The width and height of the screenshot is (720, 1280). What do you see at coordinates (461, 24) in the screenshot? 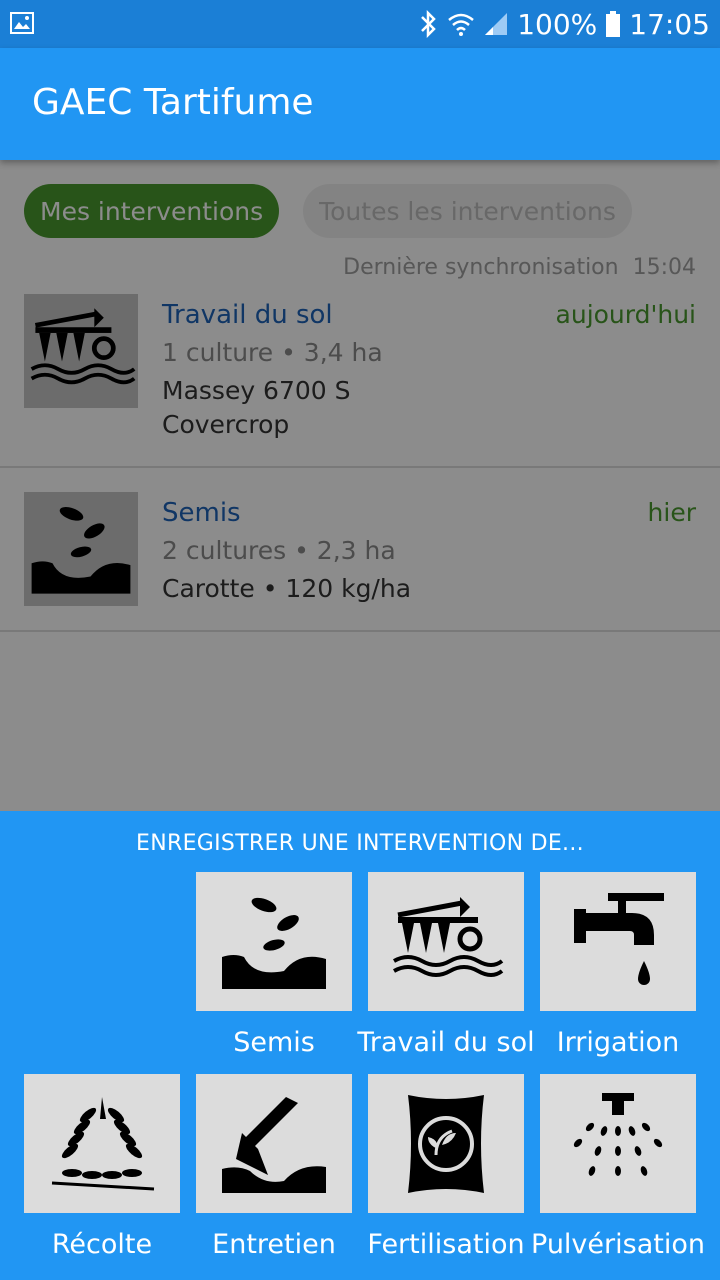
I see `wifi-icon` at bounding box center [461, 24].